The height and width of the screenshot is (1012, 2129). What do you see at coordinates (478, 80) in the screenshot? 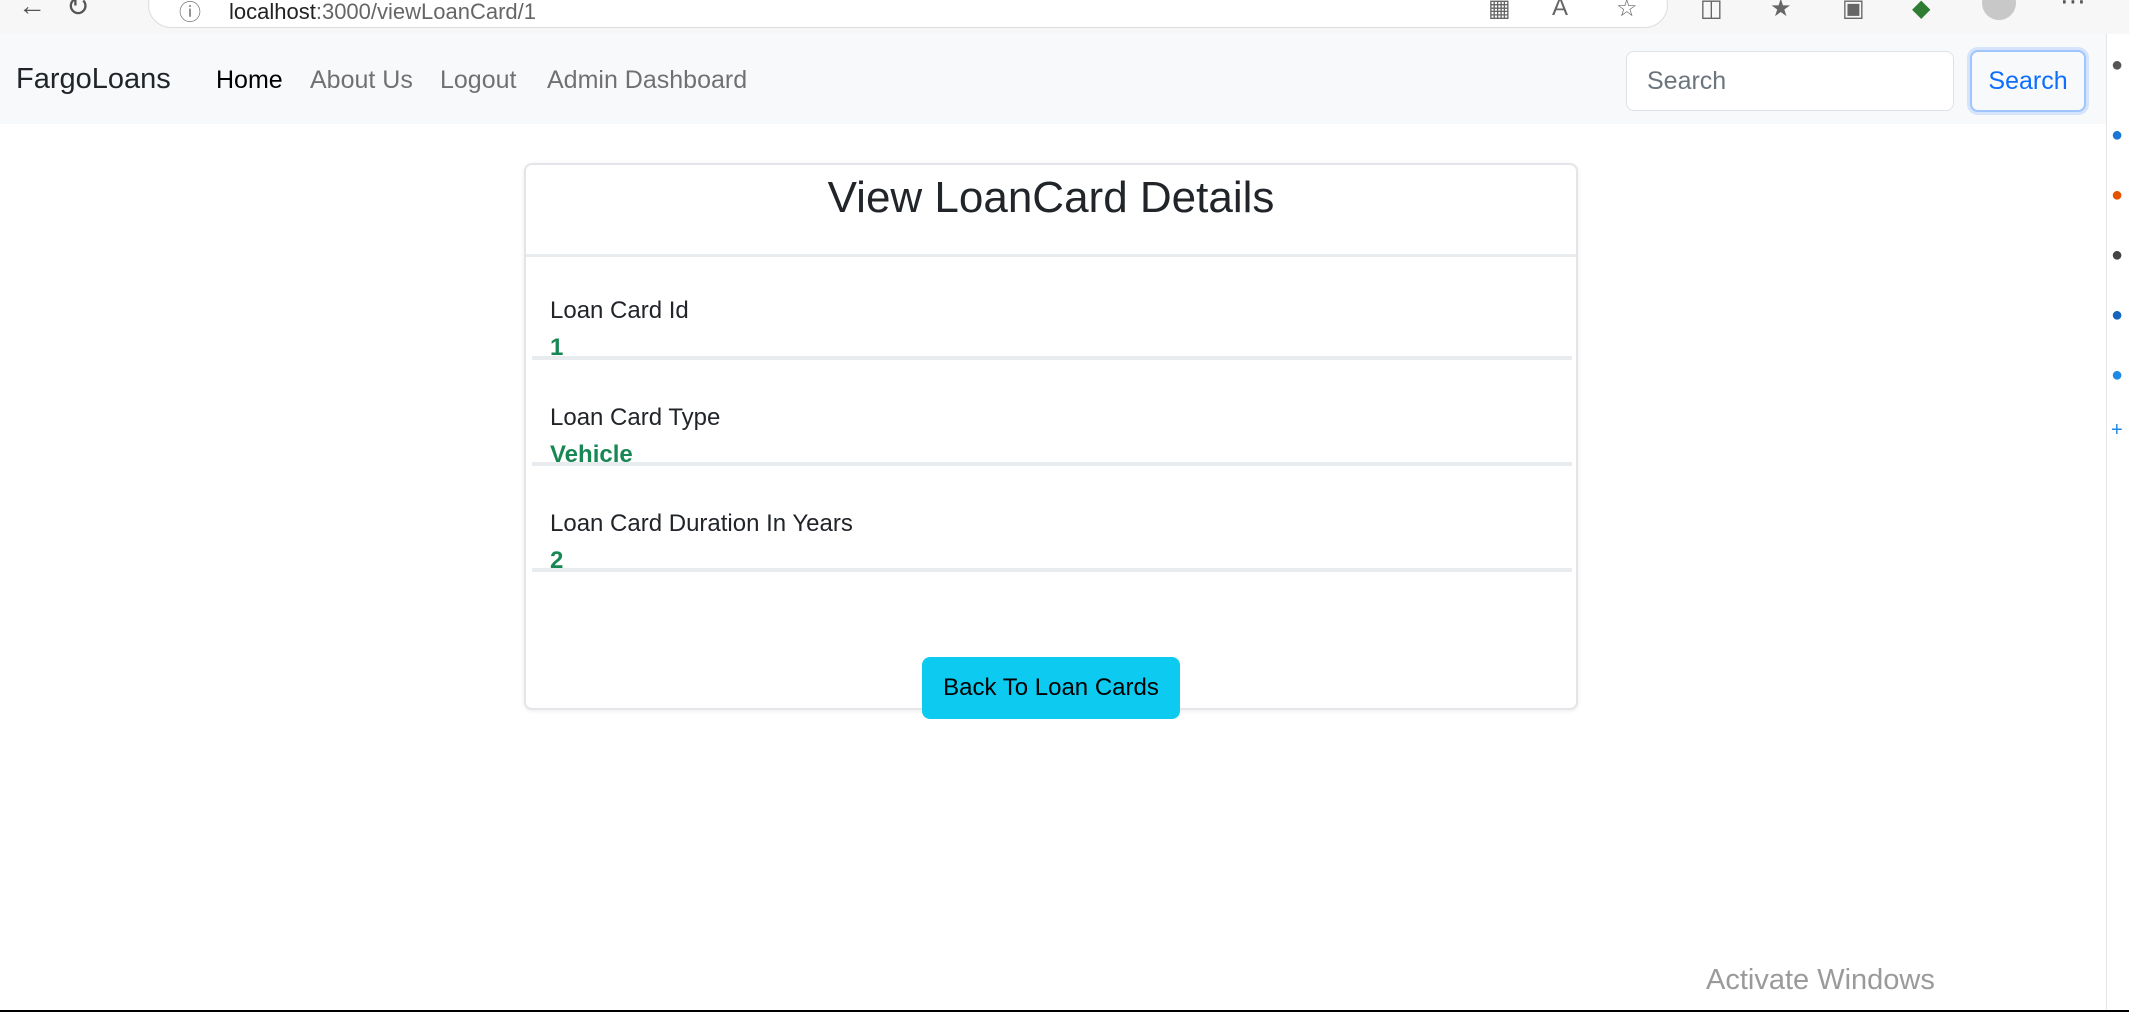
I see `nav-link-logout: Logout` at bounding box center [478, 80].